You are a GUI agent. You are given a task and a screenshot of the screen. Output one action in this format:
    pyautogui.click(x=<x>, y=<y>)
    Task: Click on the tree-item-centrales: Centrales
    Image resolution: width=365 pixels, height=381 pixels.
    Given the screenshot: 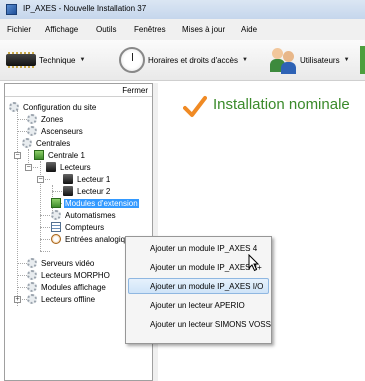 What is the action you would take?
    pyautogui.click(x=46, y=143)
    